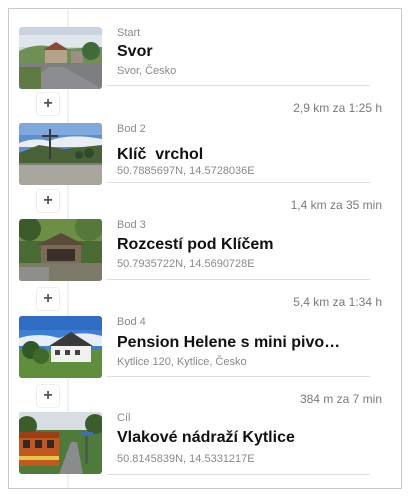 Image resolution: width=413 pixels, height=500 pixels. What do you see at coordinates (195, 244) in the screenshot?
I see `point-name: Rozcestí pod Klíčem` at bounding box center [195, 244].